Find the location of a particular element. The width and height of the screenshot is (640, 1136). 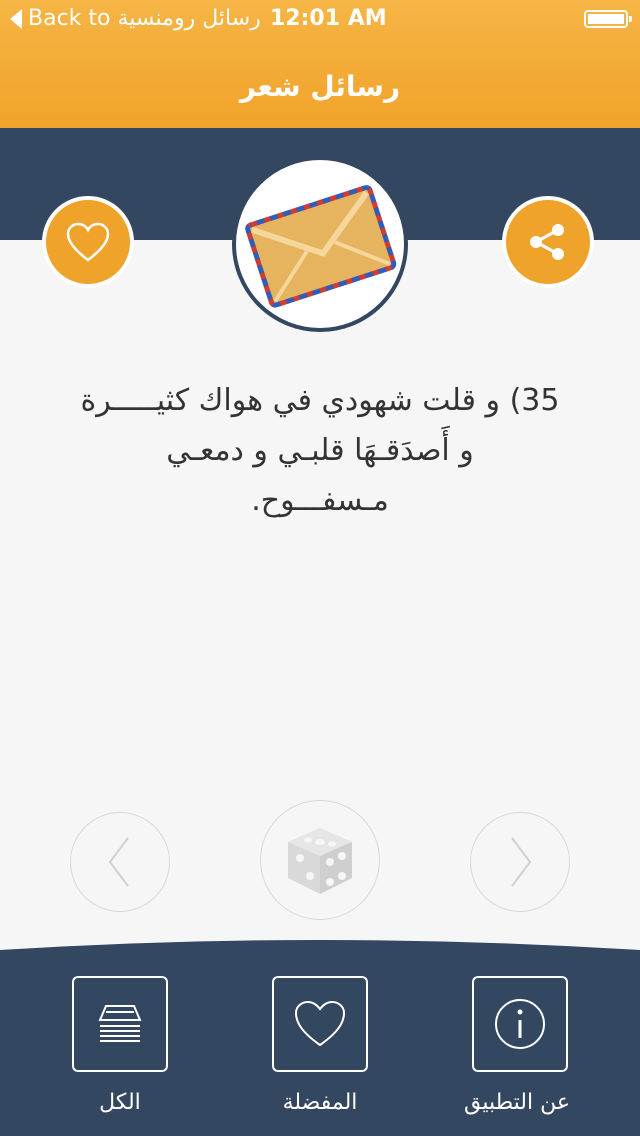

heart-icon is located at coordinates (320, 1023).